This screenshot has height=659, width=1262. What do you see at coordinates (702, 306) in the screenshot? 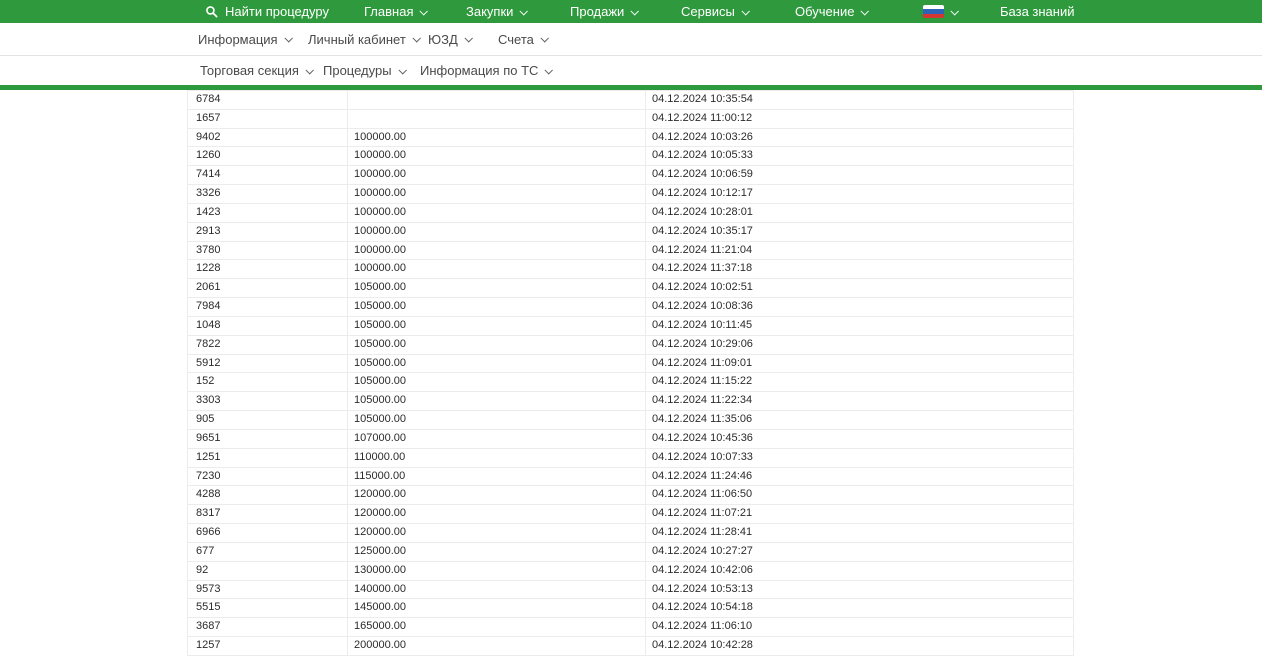
I see `cell-datetime: 04.12.2024 10:08:36` at bounding box center [702, 306].